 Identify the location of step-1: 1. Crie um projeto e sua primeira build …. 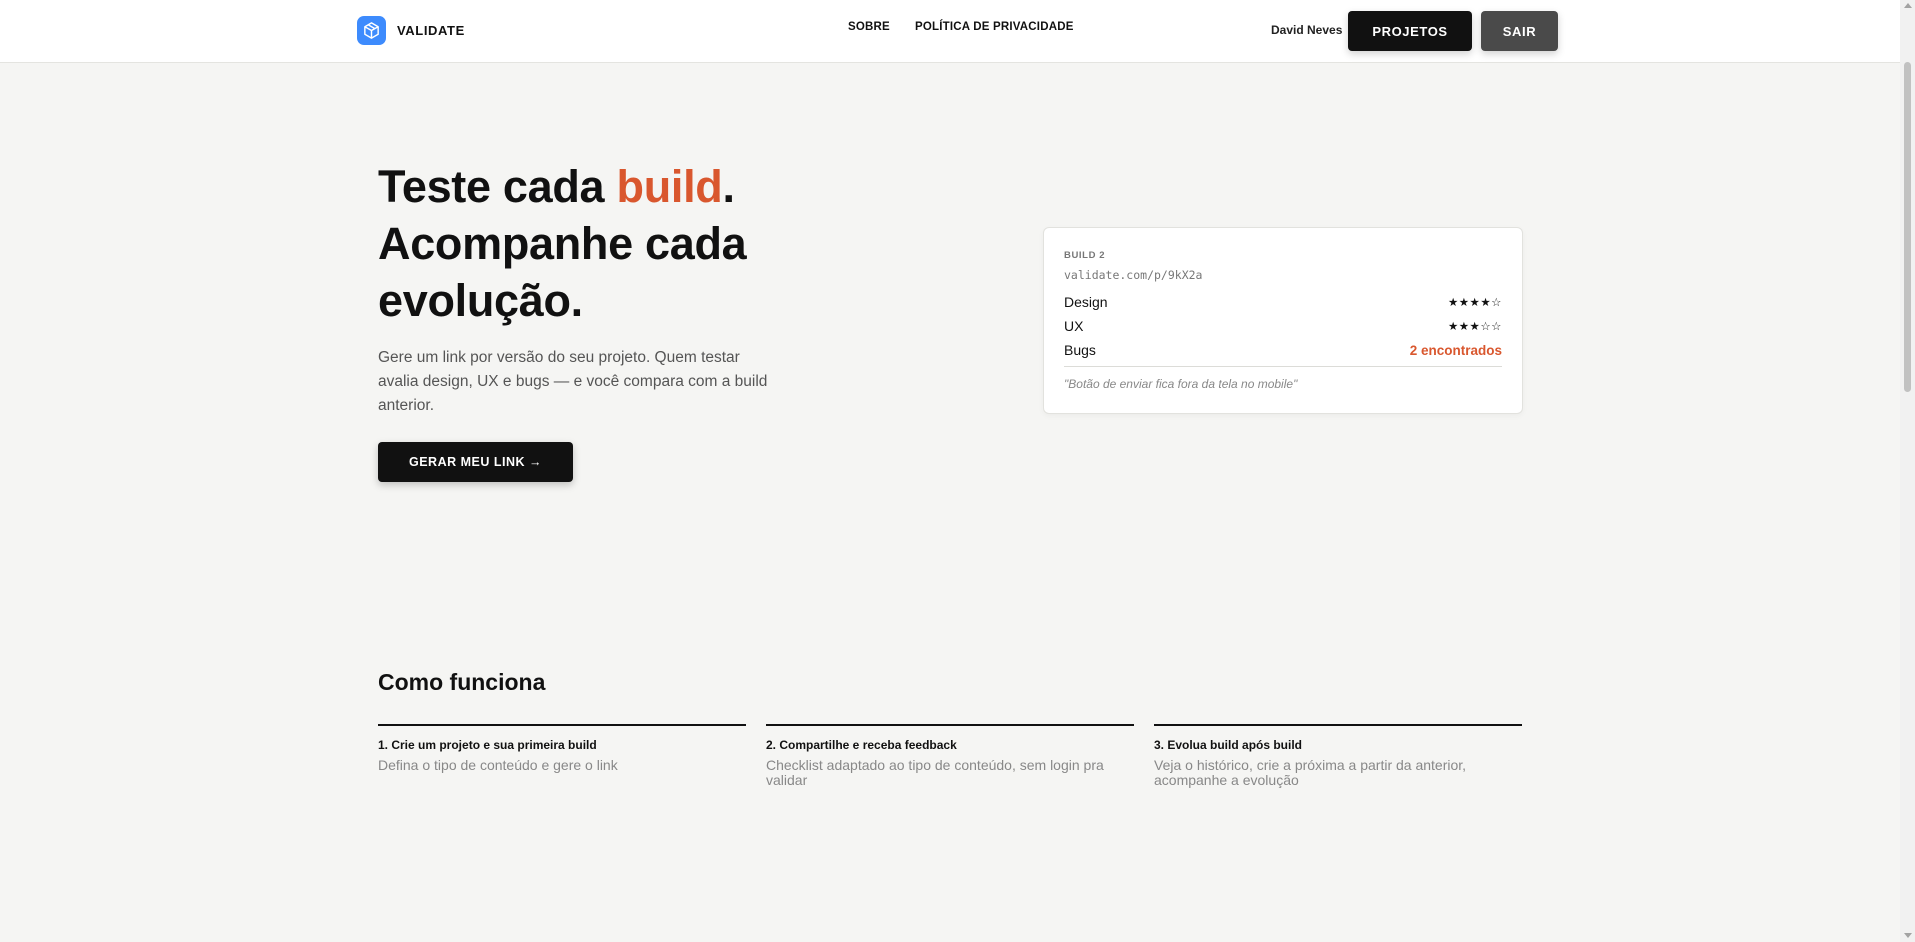
(562, 748).